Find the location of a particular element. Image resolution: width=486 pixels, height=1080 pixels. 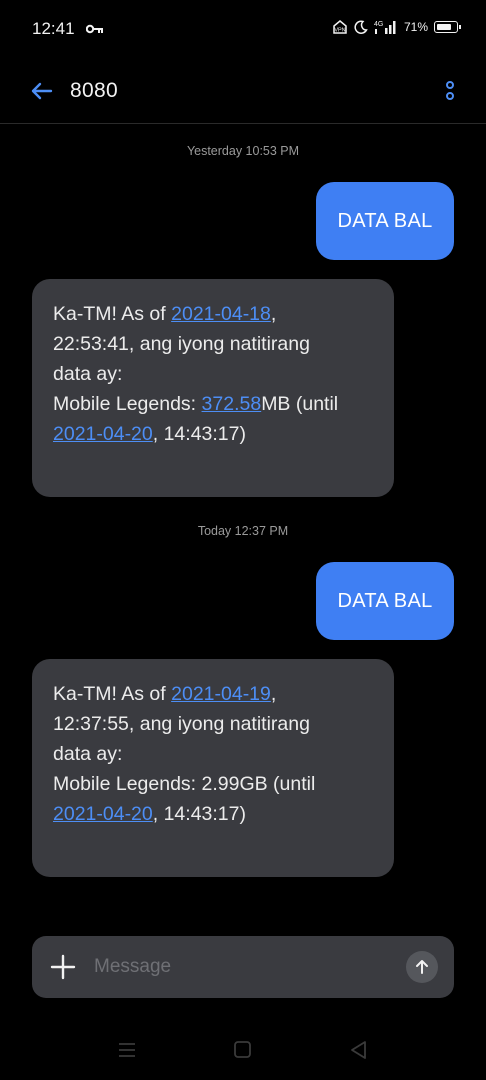

more-vertical-icon is located at coordinates (450, 91).